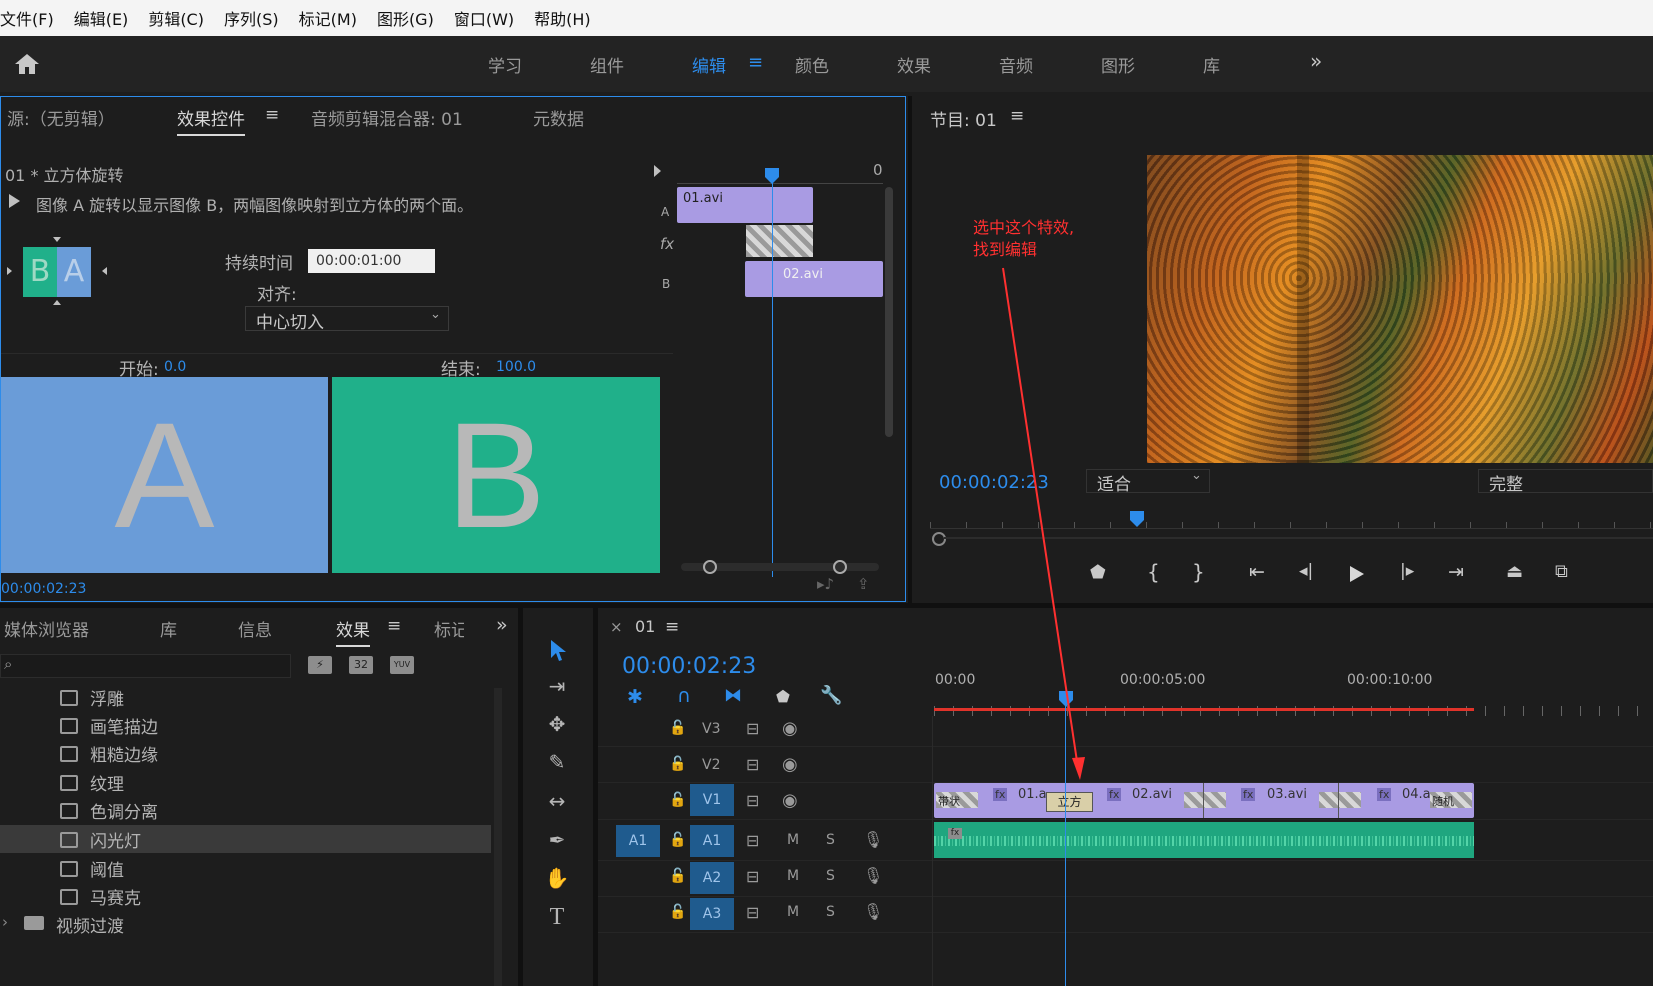  Describe the element at coordinates (745, 205) in the screenshot. I see `mini-clip-01: 01.avi` at that location.